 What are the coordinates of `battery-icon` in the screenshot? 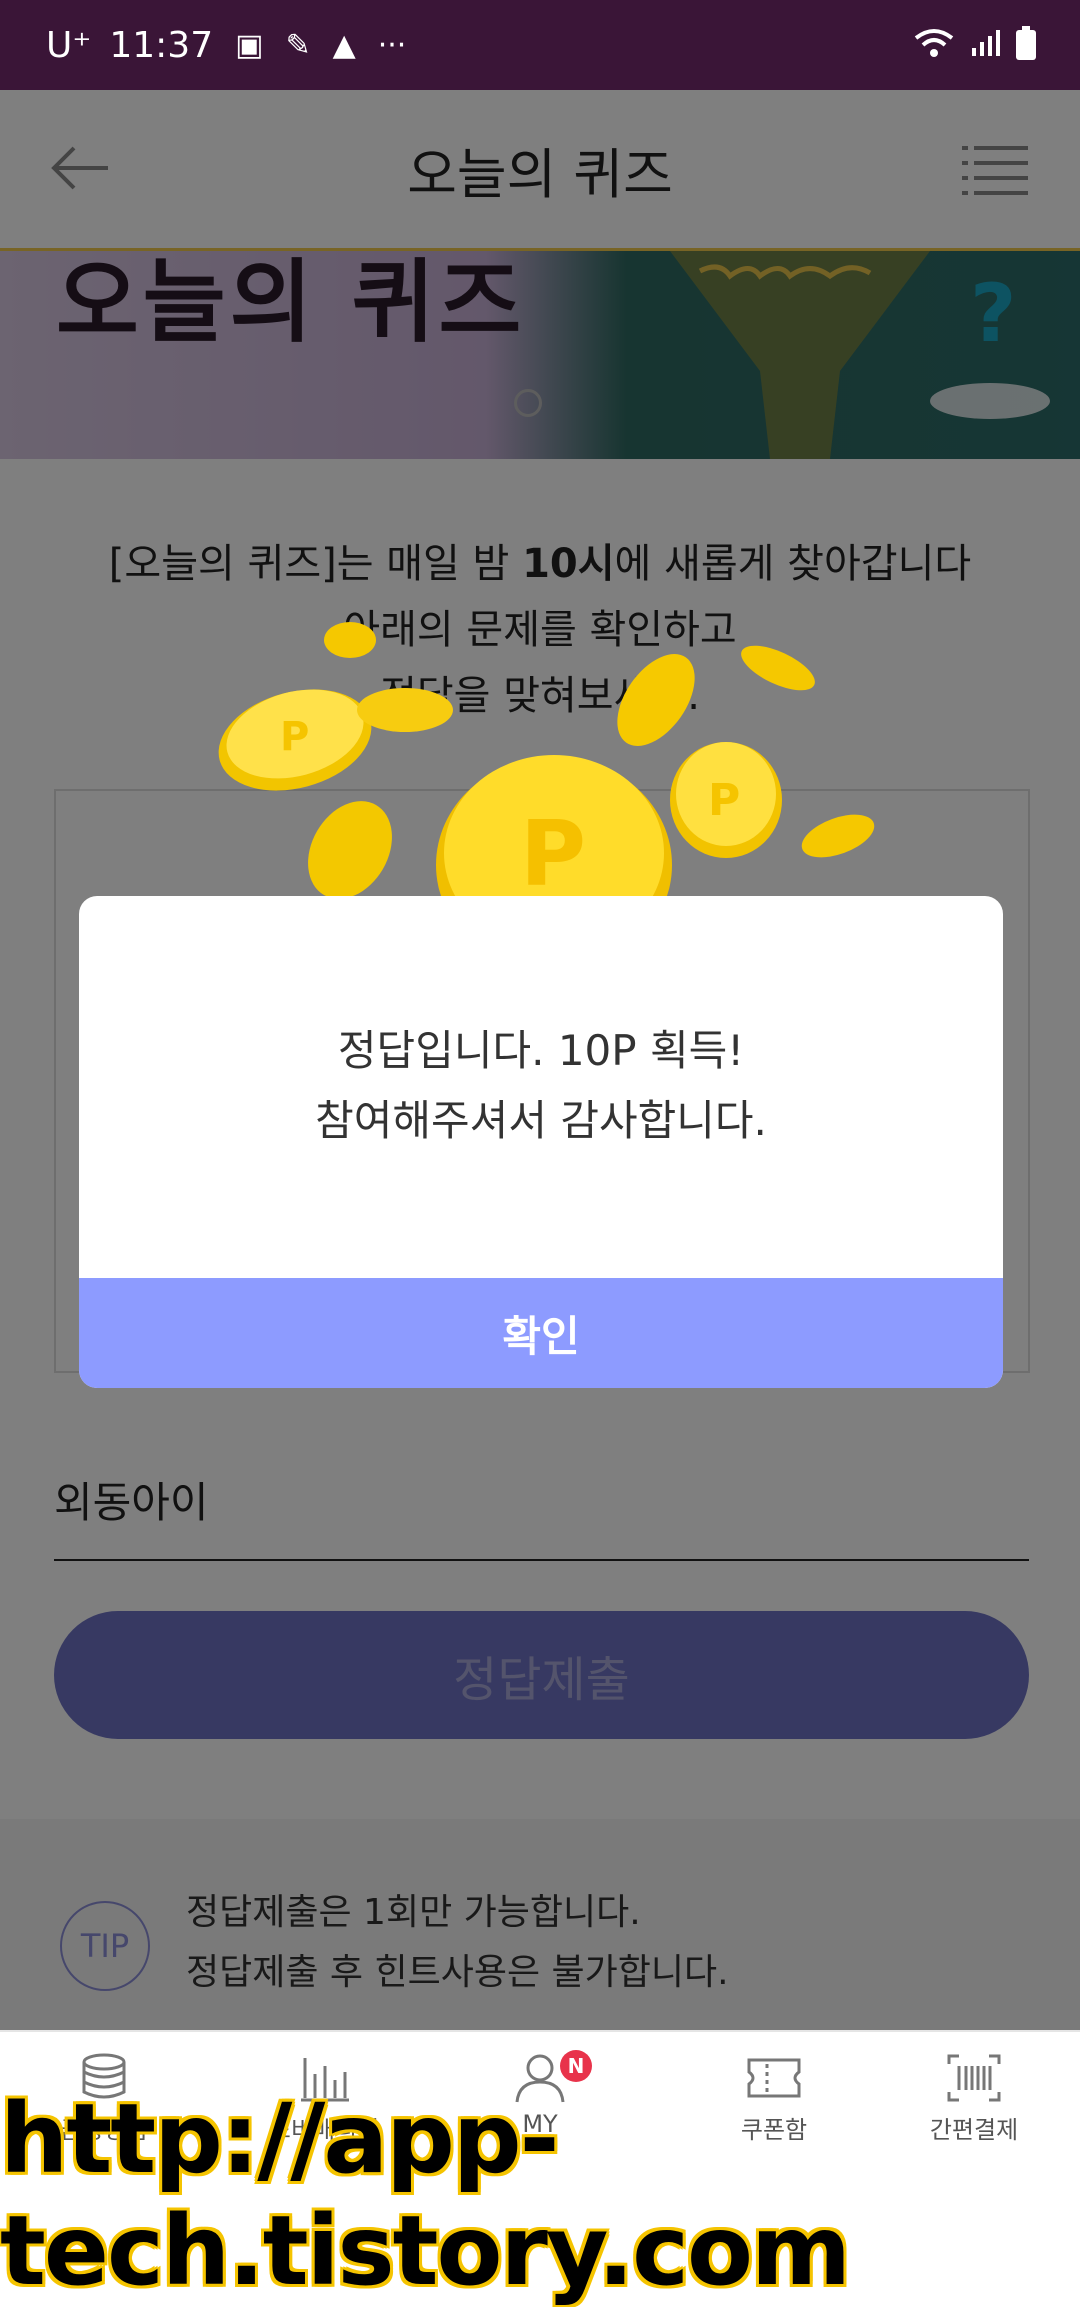 It's located at (1026, 43).